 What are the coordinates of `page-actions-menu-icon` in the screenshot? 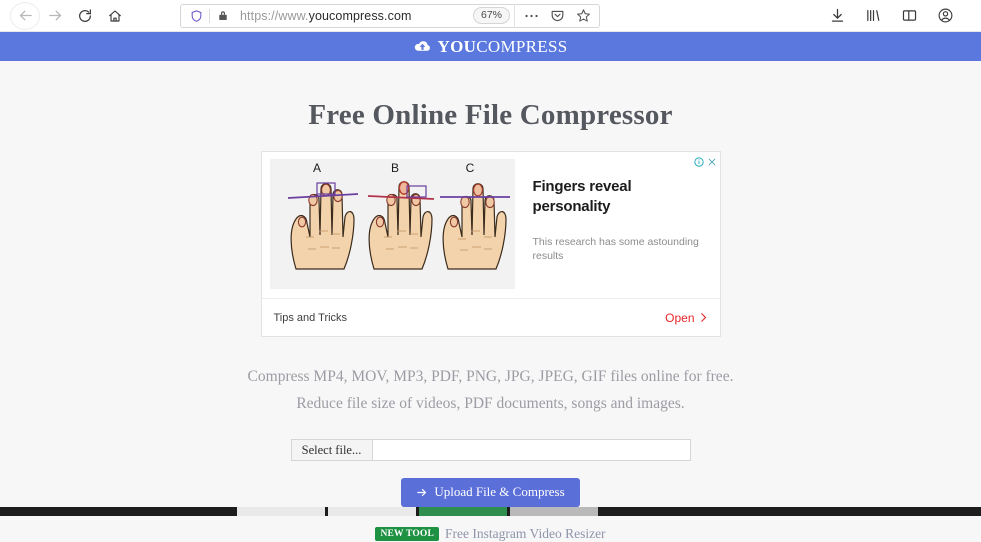 It's located at (531, 16).